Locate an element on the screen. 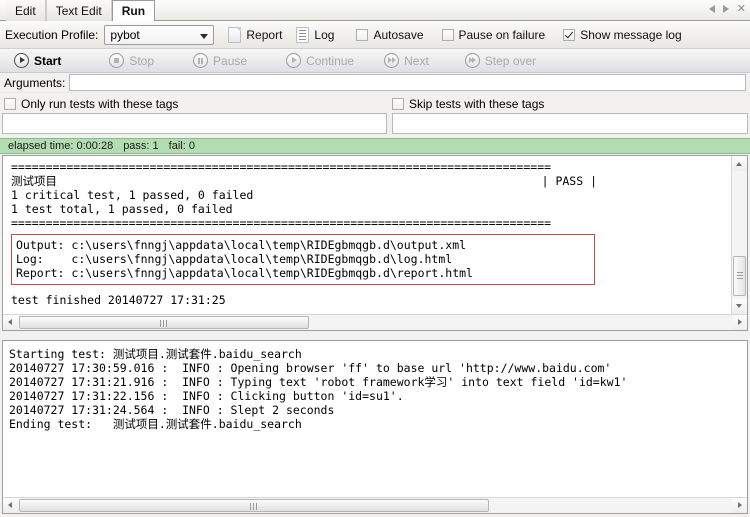 This screenshot has height=517, width=750. include-tags-checkbox-box is located at coordinates (10, 104).